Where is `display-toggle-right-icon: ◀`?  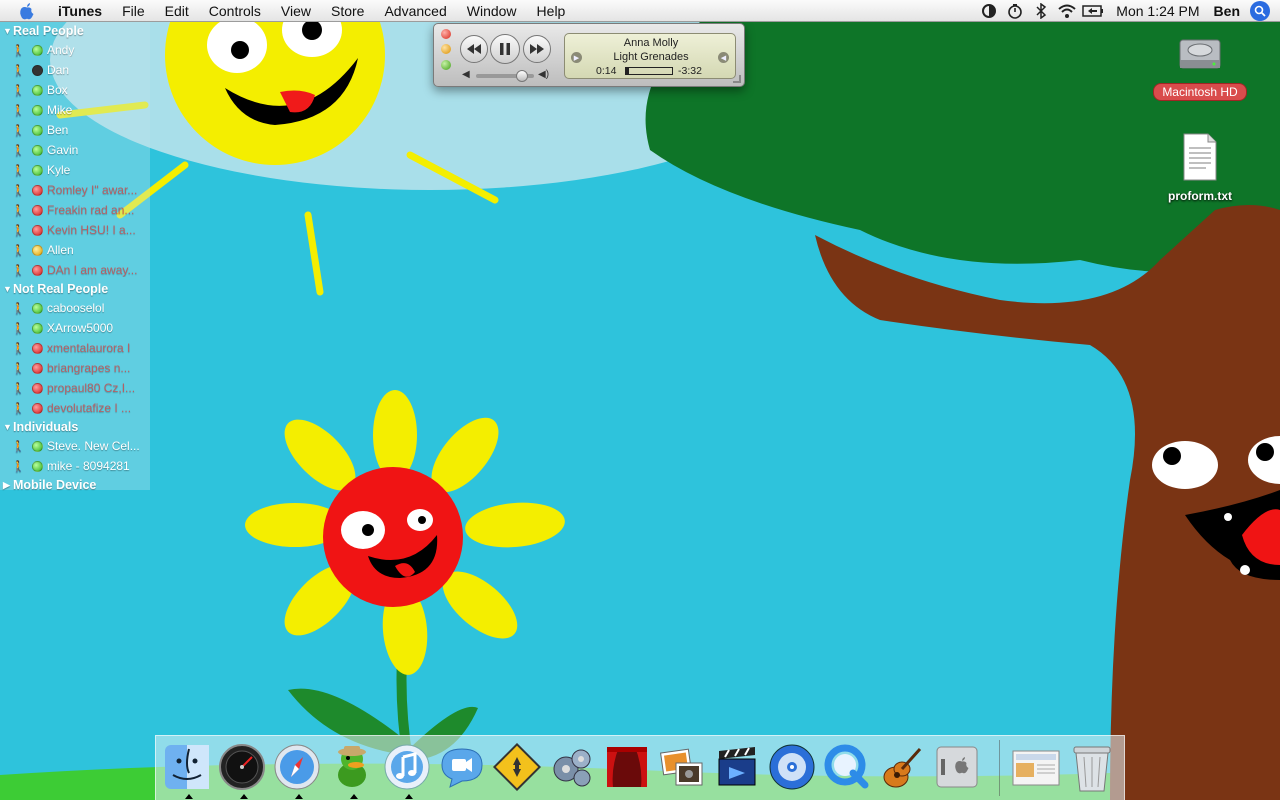
display-toggle-right-icon: ◀ is located at coordinates (723, 57).